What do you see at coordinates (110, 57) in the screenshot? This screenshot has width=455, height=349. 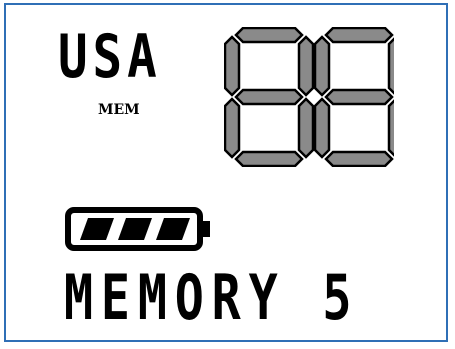 I see `region-label: USA` at bounding box center [110, 57].